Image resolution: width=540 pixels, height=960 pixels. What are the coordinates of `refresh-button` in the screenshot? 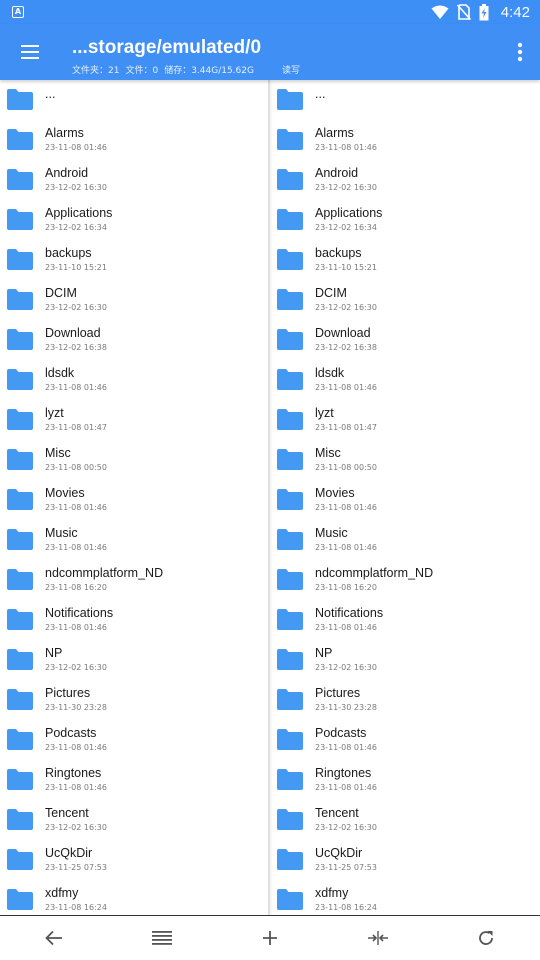 It's located at (486, 938).